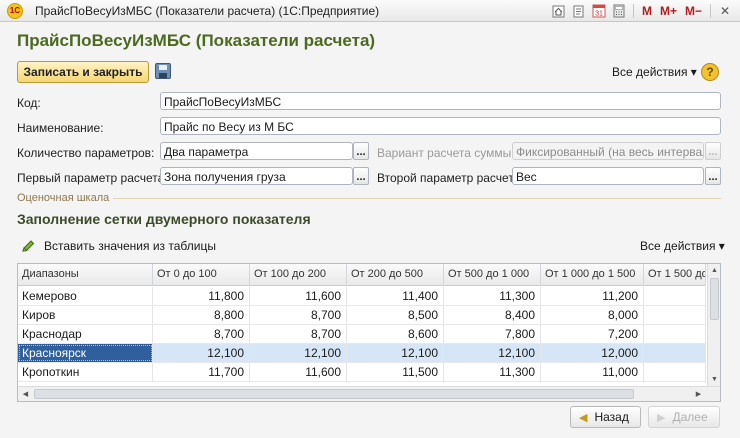 The image size is (740, 438). Describe the element at coordinates (693, 11) in the screenshot. I see `memory-minus-icon: M−` at that location.